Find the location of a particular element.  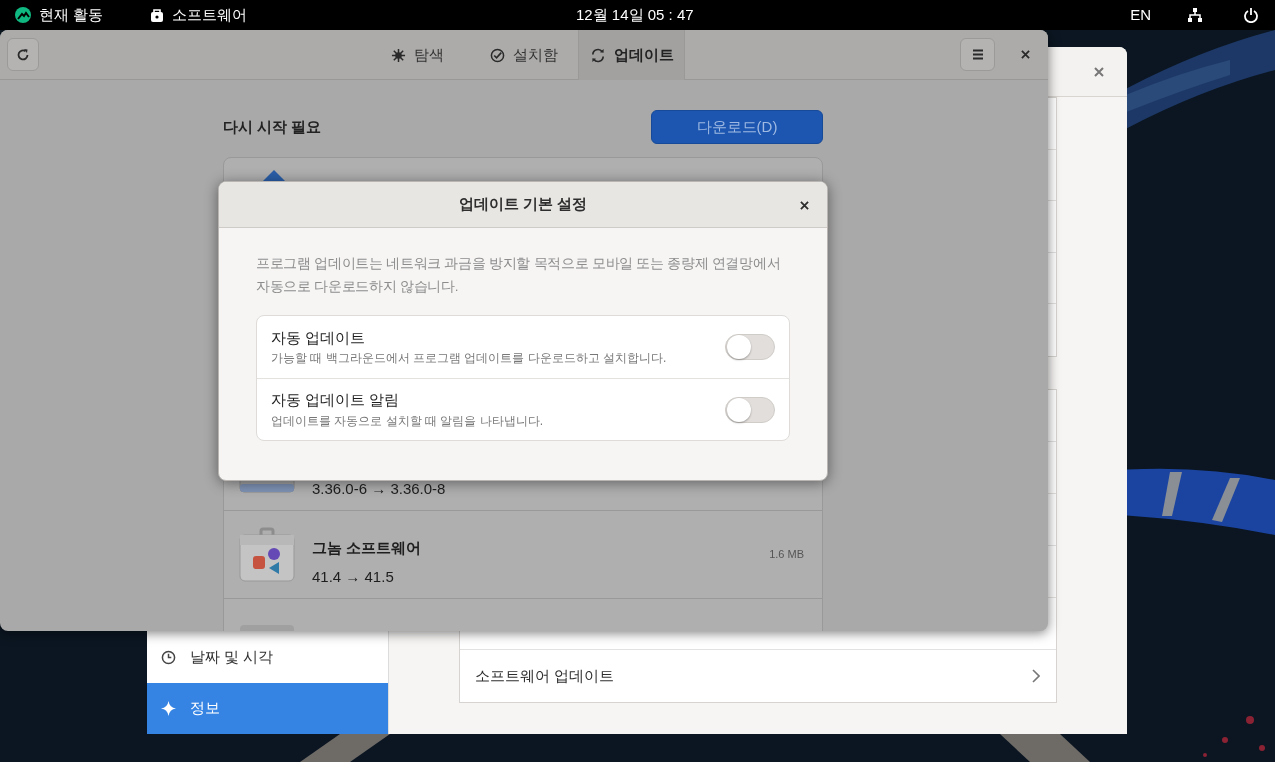

option-title: 자동 업데이트 알림 is located at coordinates (336, 400).